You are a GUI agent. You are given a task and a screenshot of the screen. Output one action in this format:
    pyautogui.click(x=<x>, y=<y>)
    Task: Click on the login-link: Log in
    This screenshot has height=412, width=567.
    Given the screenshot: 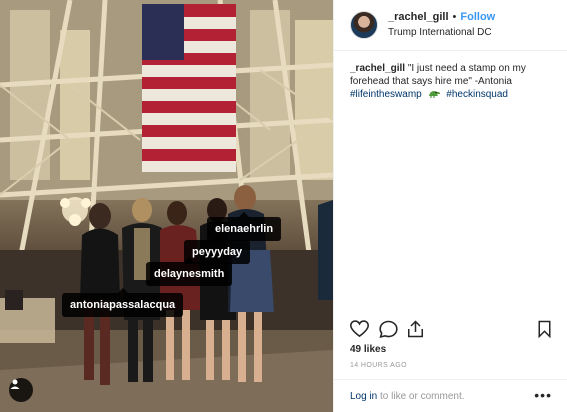 What is the action you would take?
    pyautogui.click(x=363, y=396)
    